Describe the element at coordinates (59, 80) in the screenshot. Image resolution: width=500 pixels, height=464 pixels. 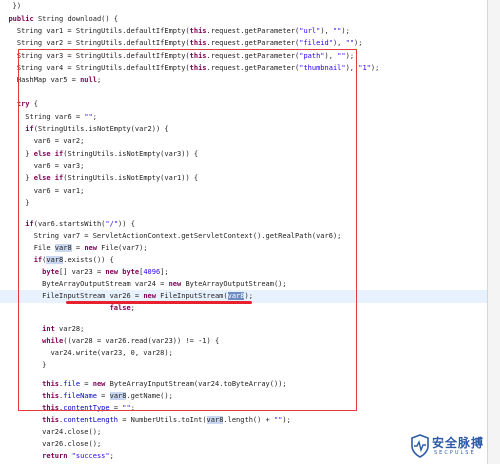
I see `code-line: HashMap var5 = null;` at that location.